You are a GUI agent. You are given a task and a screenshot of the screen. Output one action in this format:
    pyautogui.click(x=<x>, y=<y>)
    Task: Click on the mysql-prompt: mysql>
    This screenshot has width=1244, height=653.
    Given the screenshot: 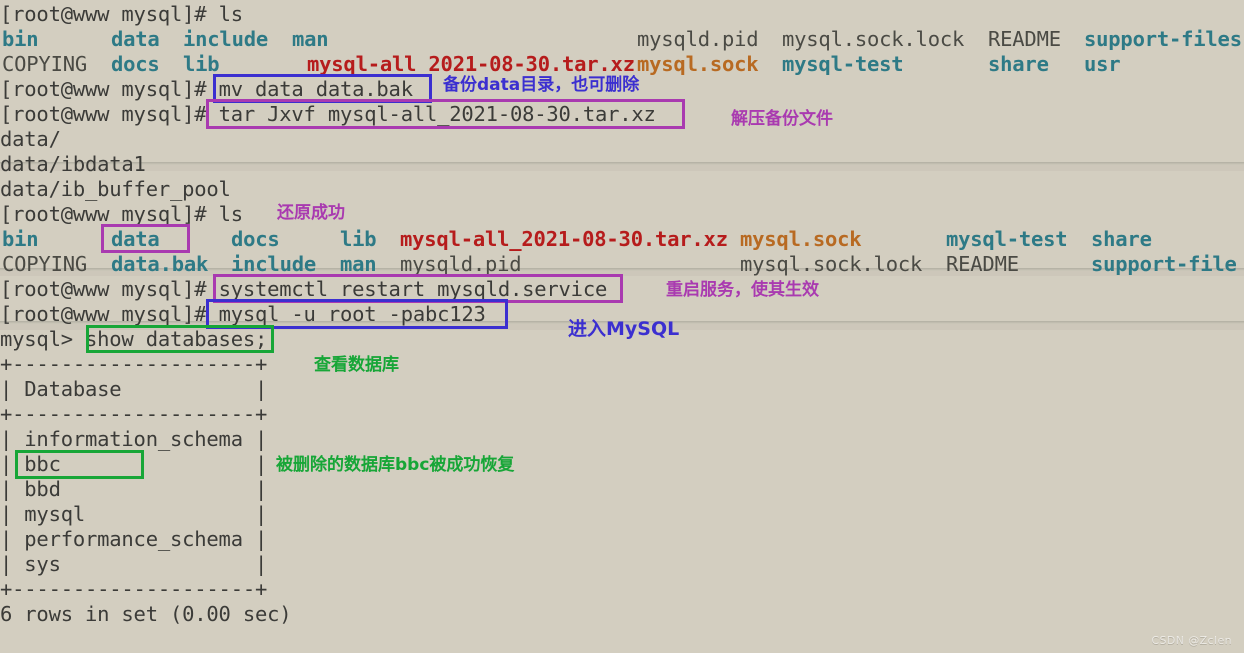 What is the action you would take?
    pyautogui.click(x=42, y=339)
    